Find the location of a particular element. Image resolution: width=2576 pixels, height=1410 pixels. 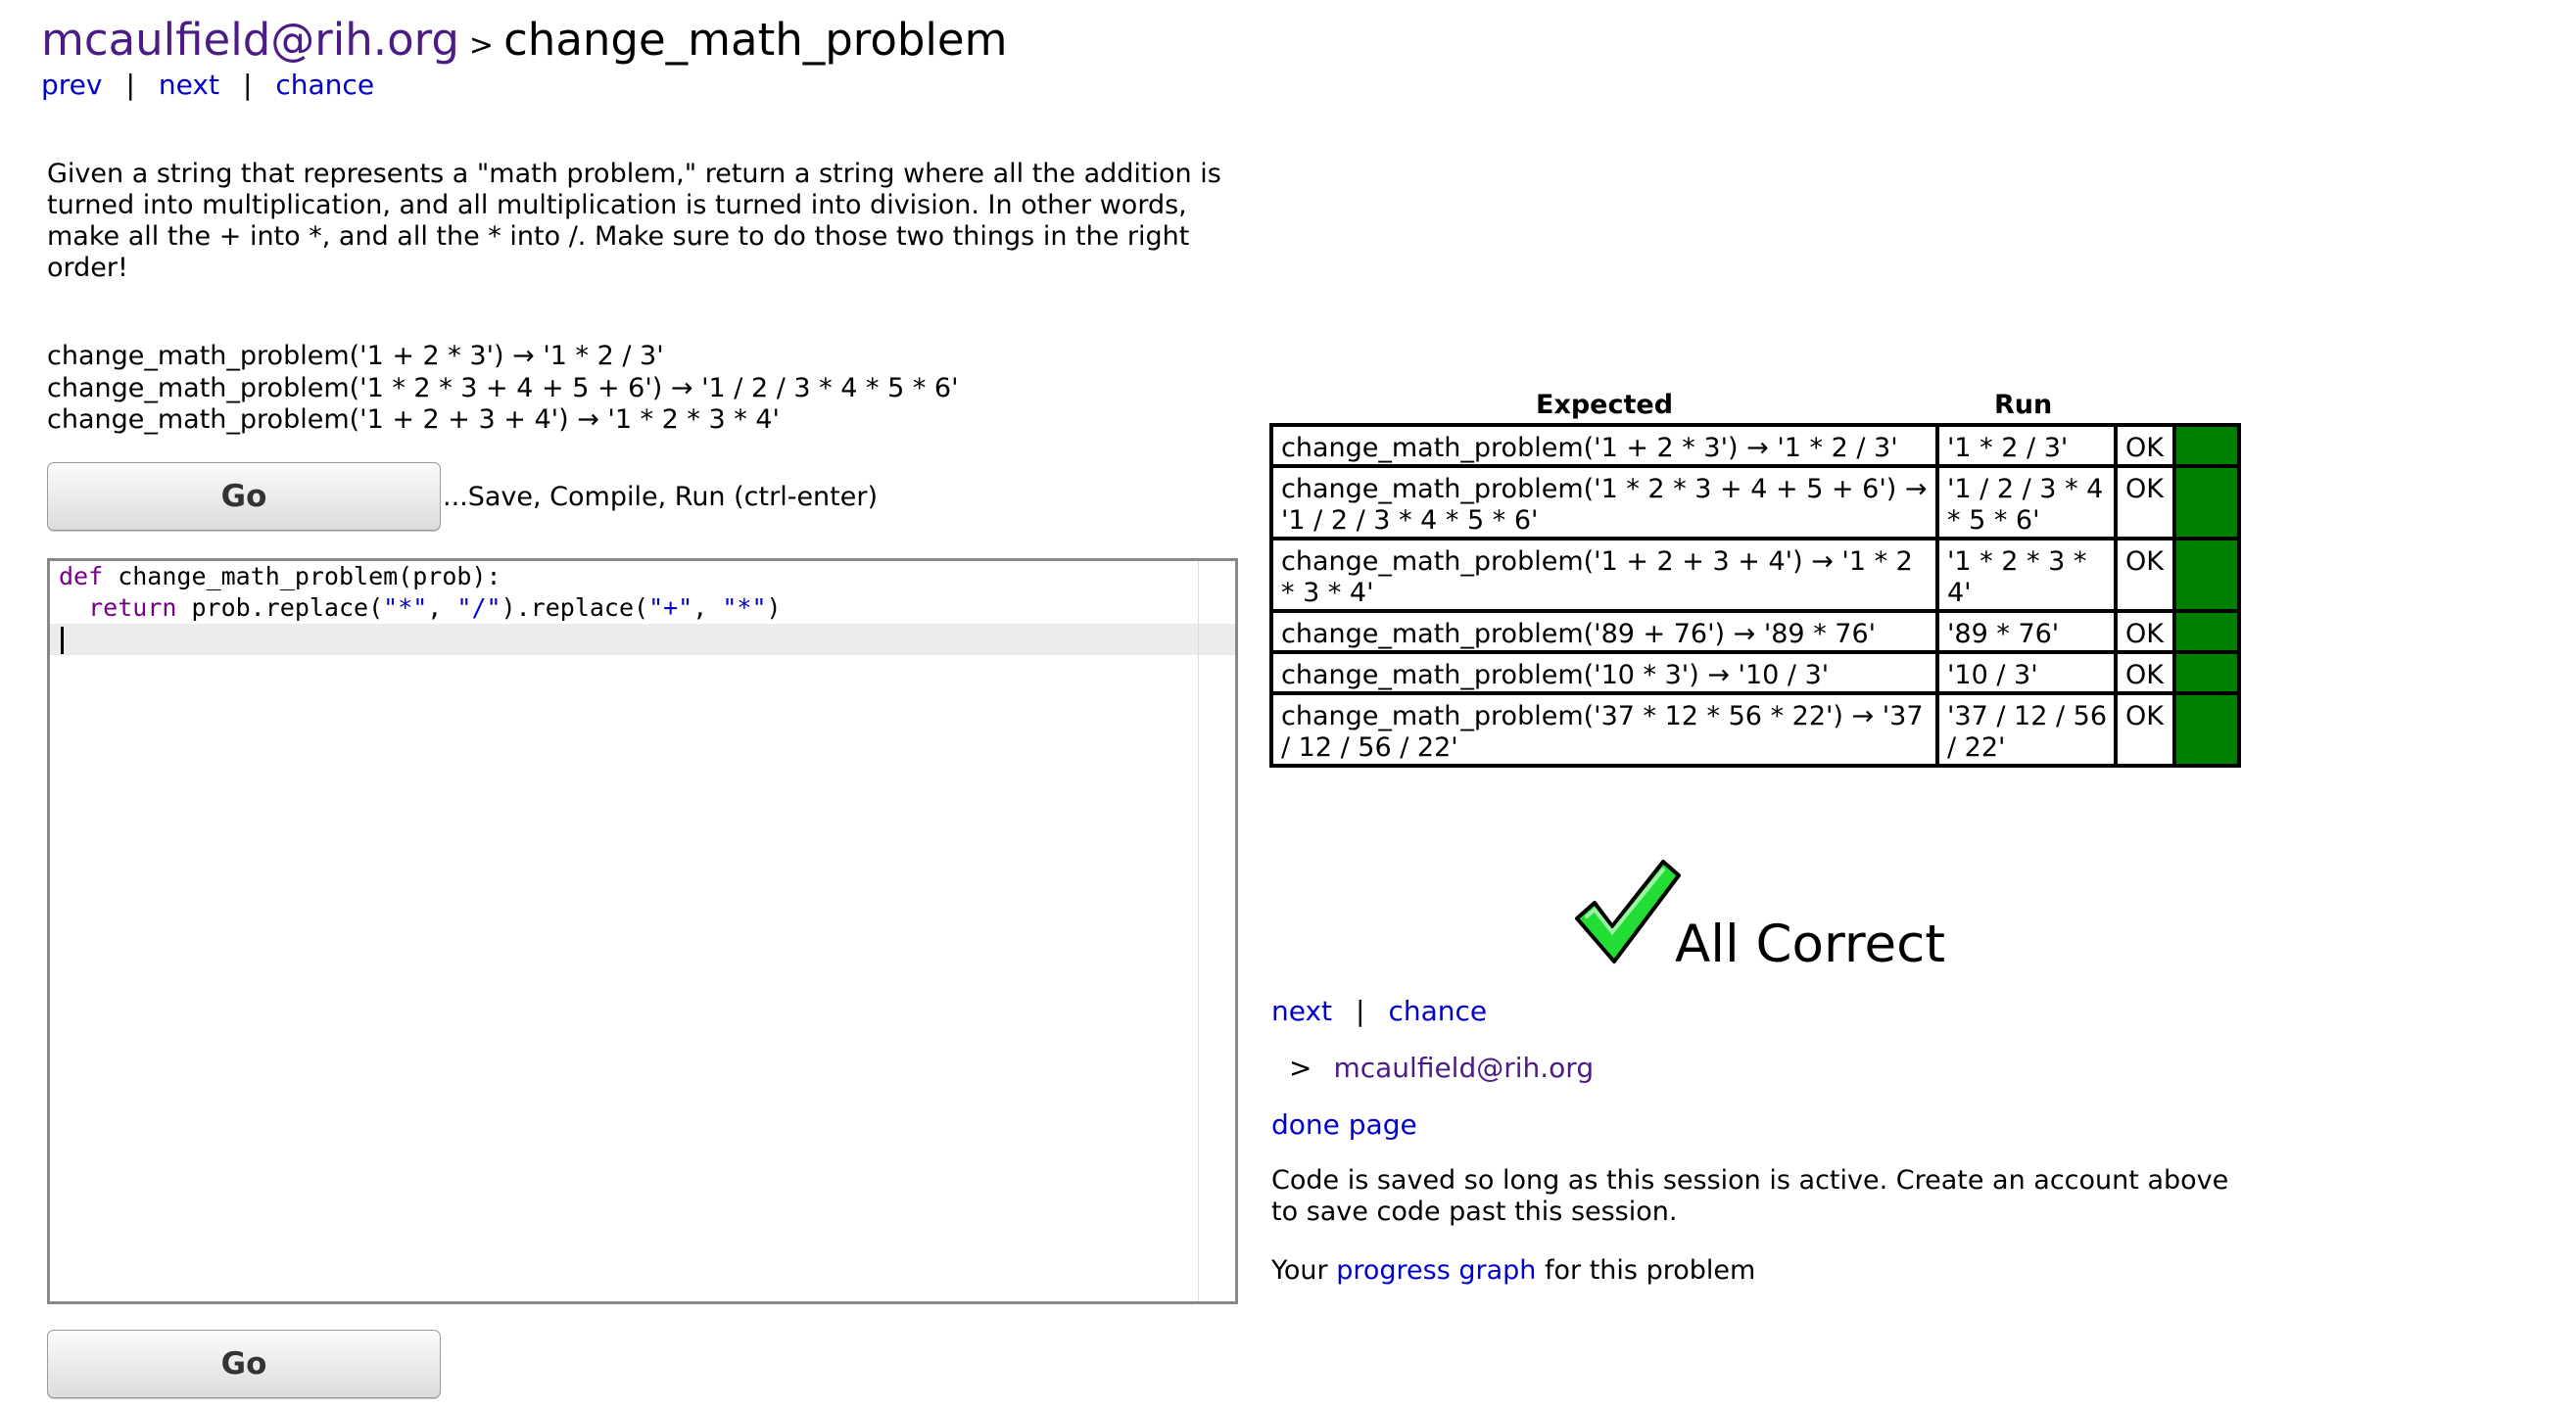

user-link: mcaulfield@rih.org is located at coordinates (250, 40).